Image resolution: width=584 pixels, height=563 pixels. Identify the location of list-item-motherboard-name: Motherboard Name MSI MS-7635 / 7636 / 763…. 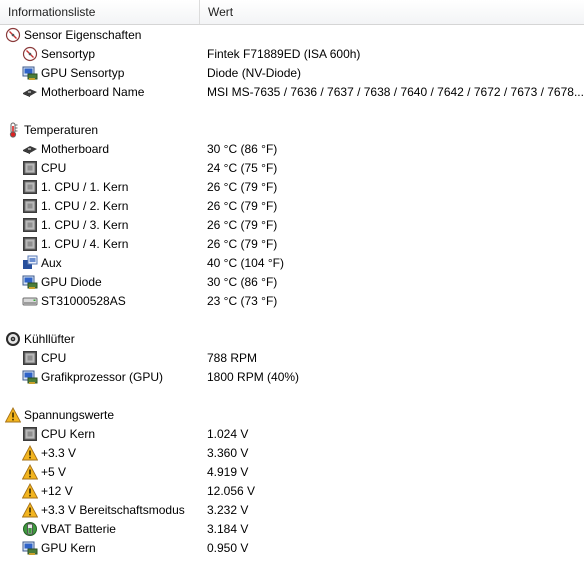
(292, 91).